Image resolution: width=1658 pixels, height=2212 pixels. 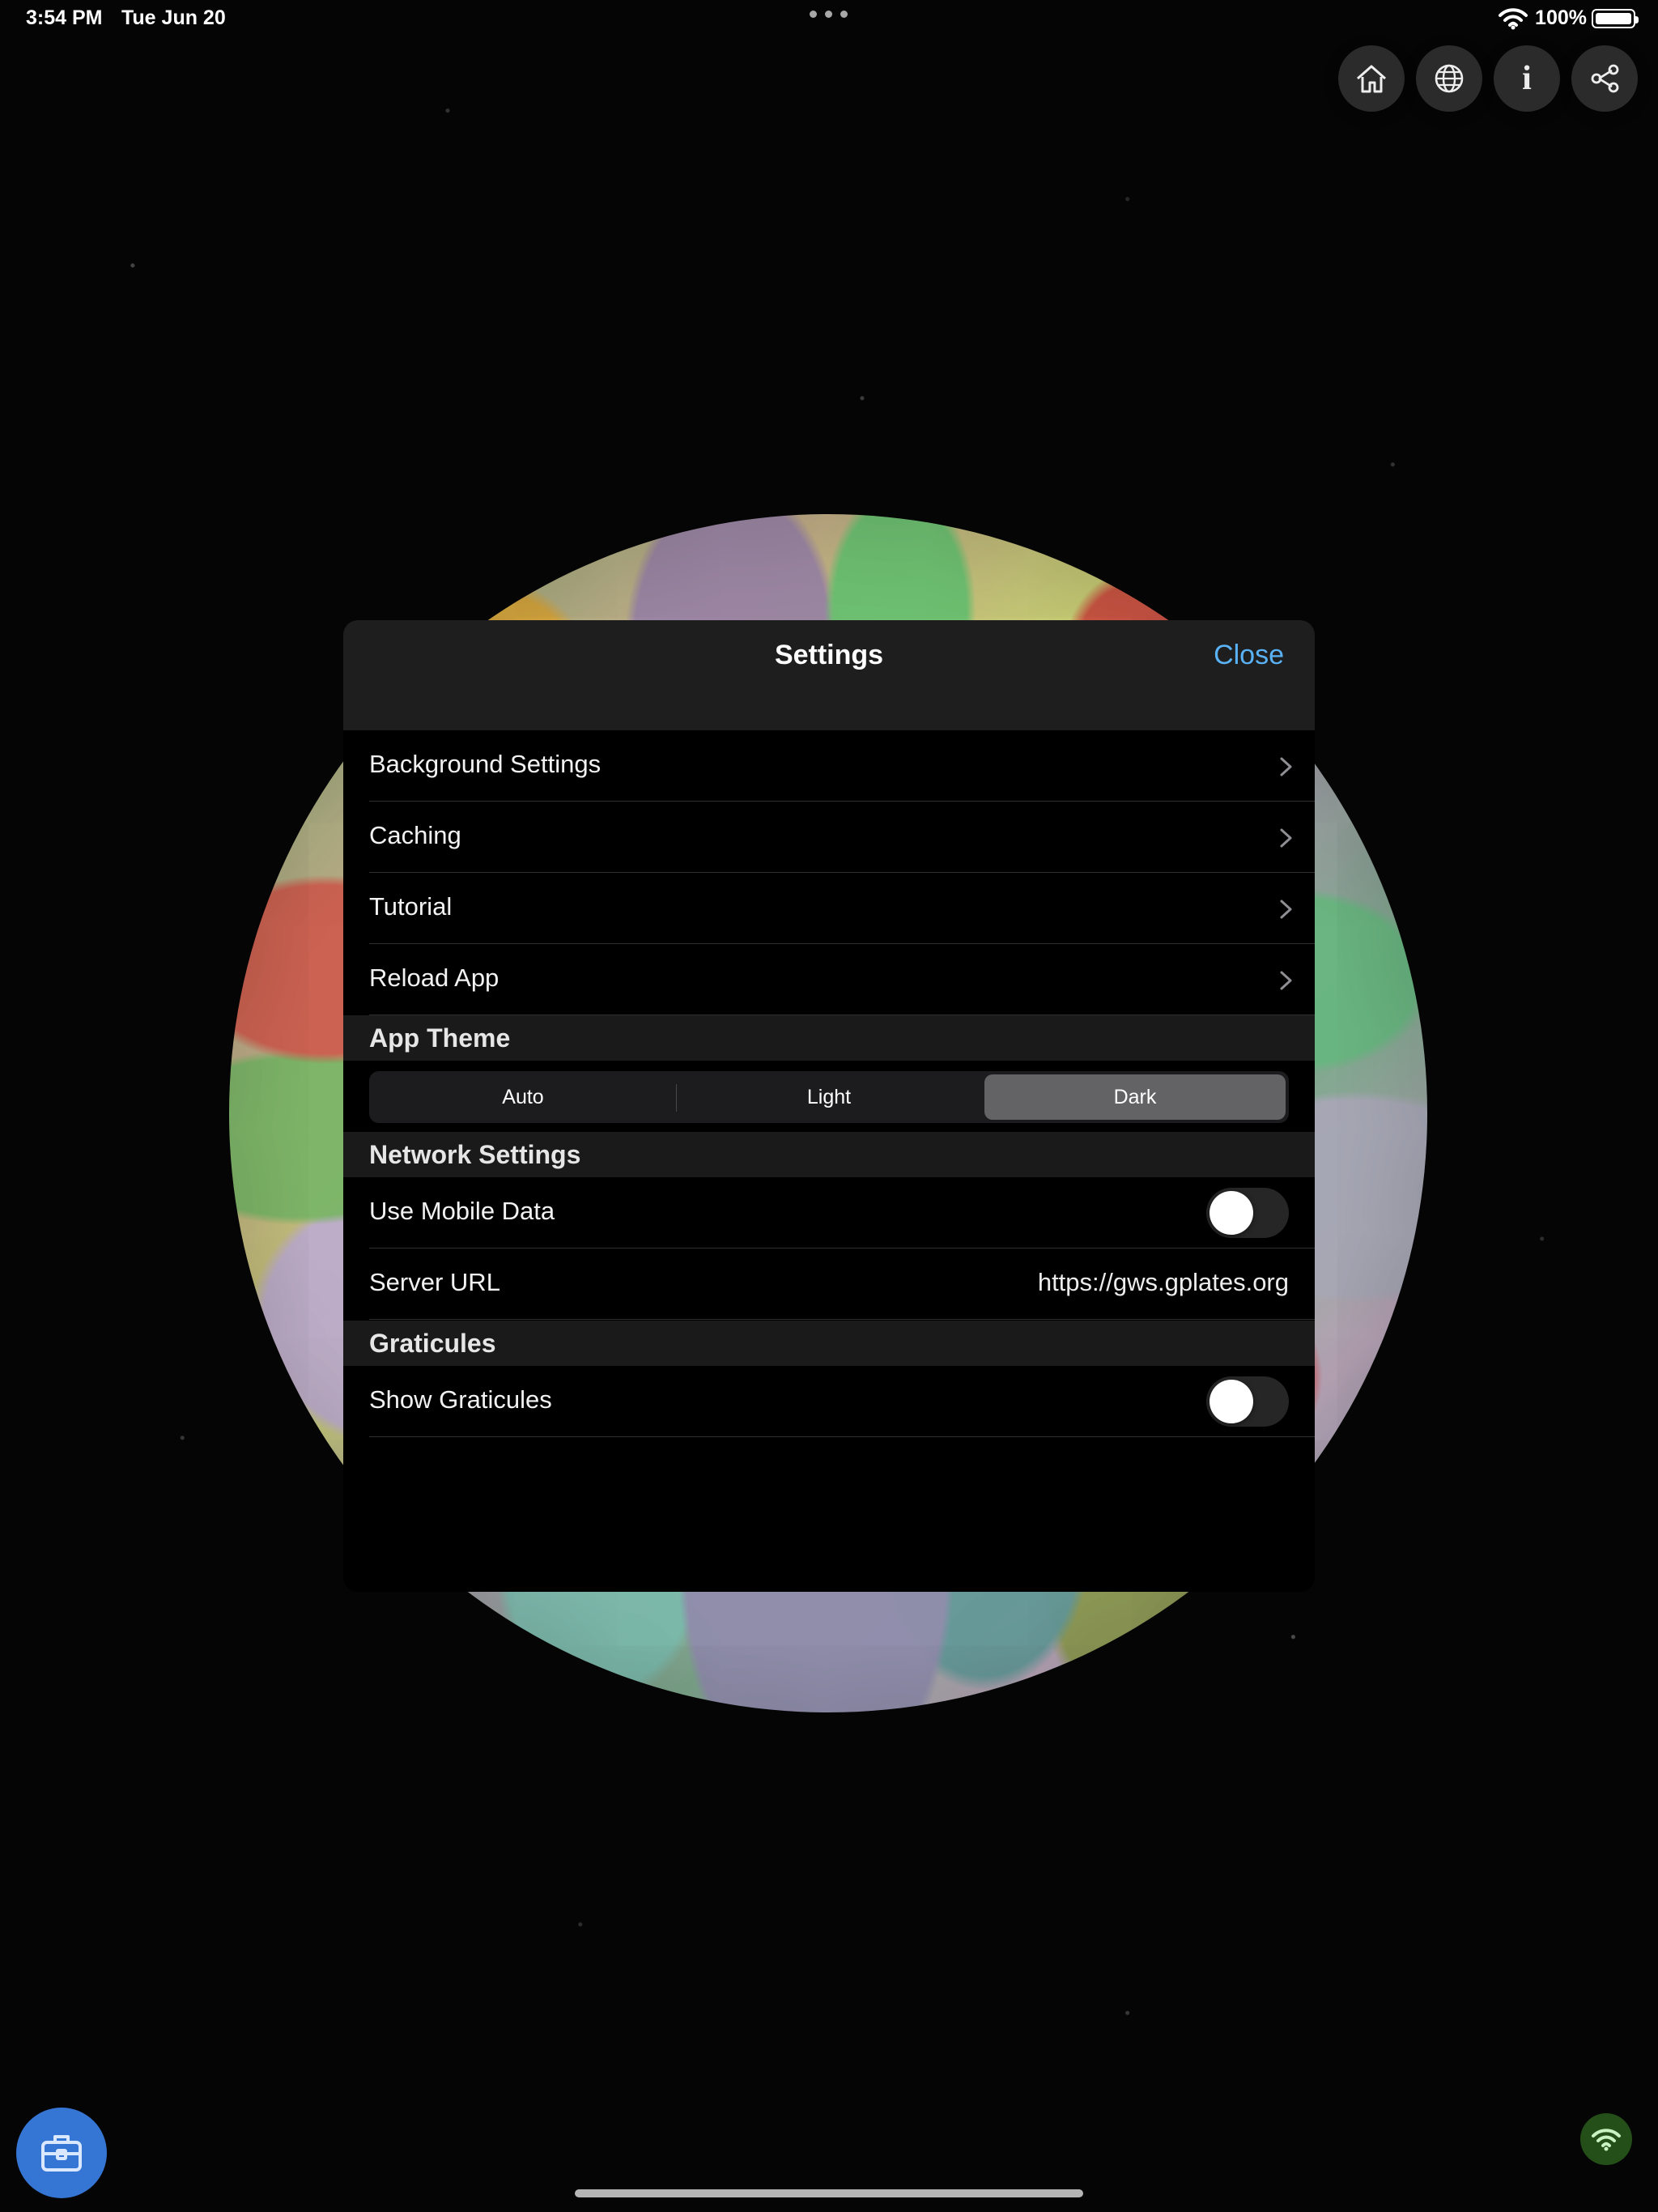 I want to click on background-settings-label: Background Settings, so click(x=485, y=764).